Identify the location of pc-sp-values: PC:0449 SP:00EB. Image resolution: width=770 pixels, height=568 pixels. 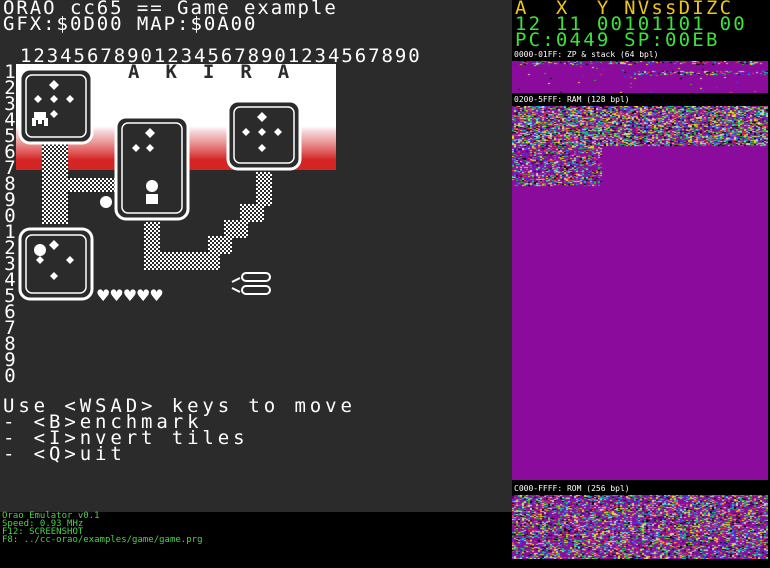
(617, 40).